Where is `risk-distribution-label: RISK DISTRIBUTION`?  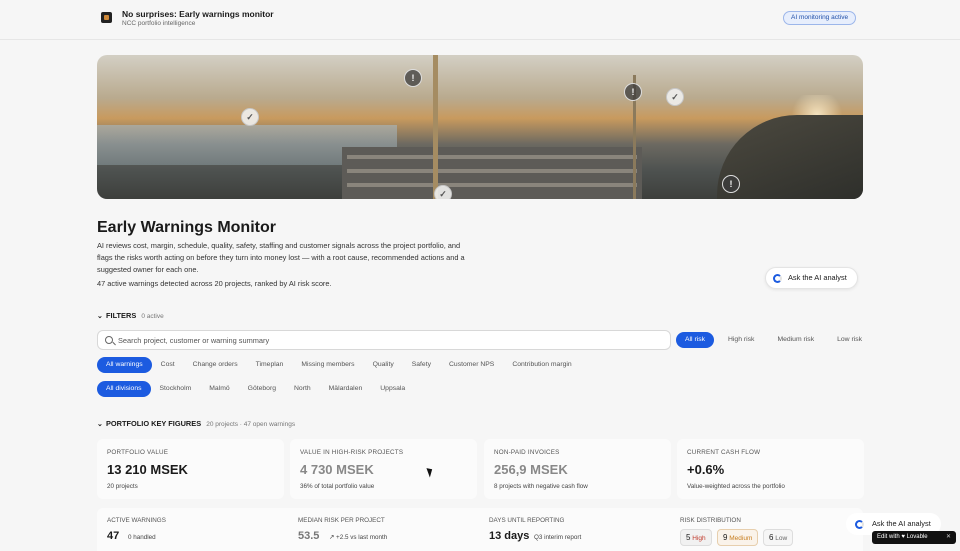 risk-distribution-label: RISK DISTRIBUTION is located at coordinates (710, 520).